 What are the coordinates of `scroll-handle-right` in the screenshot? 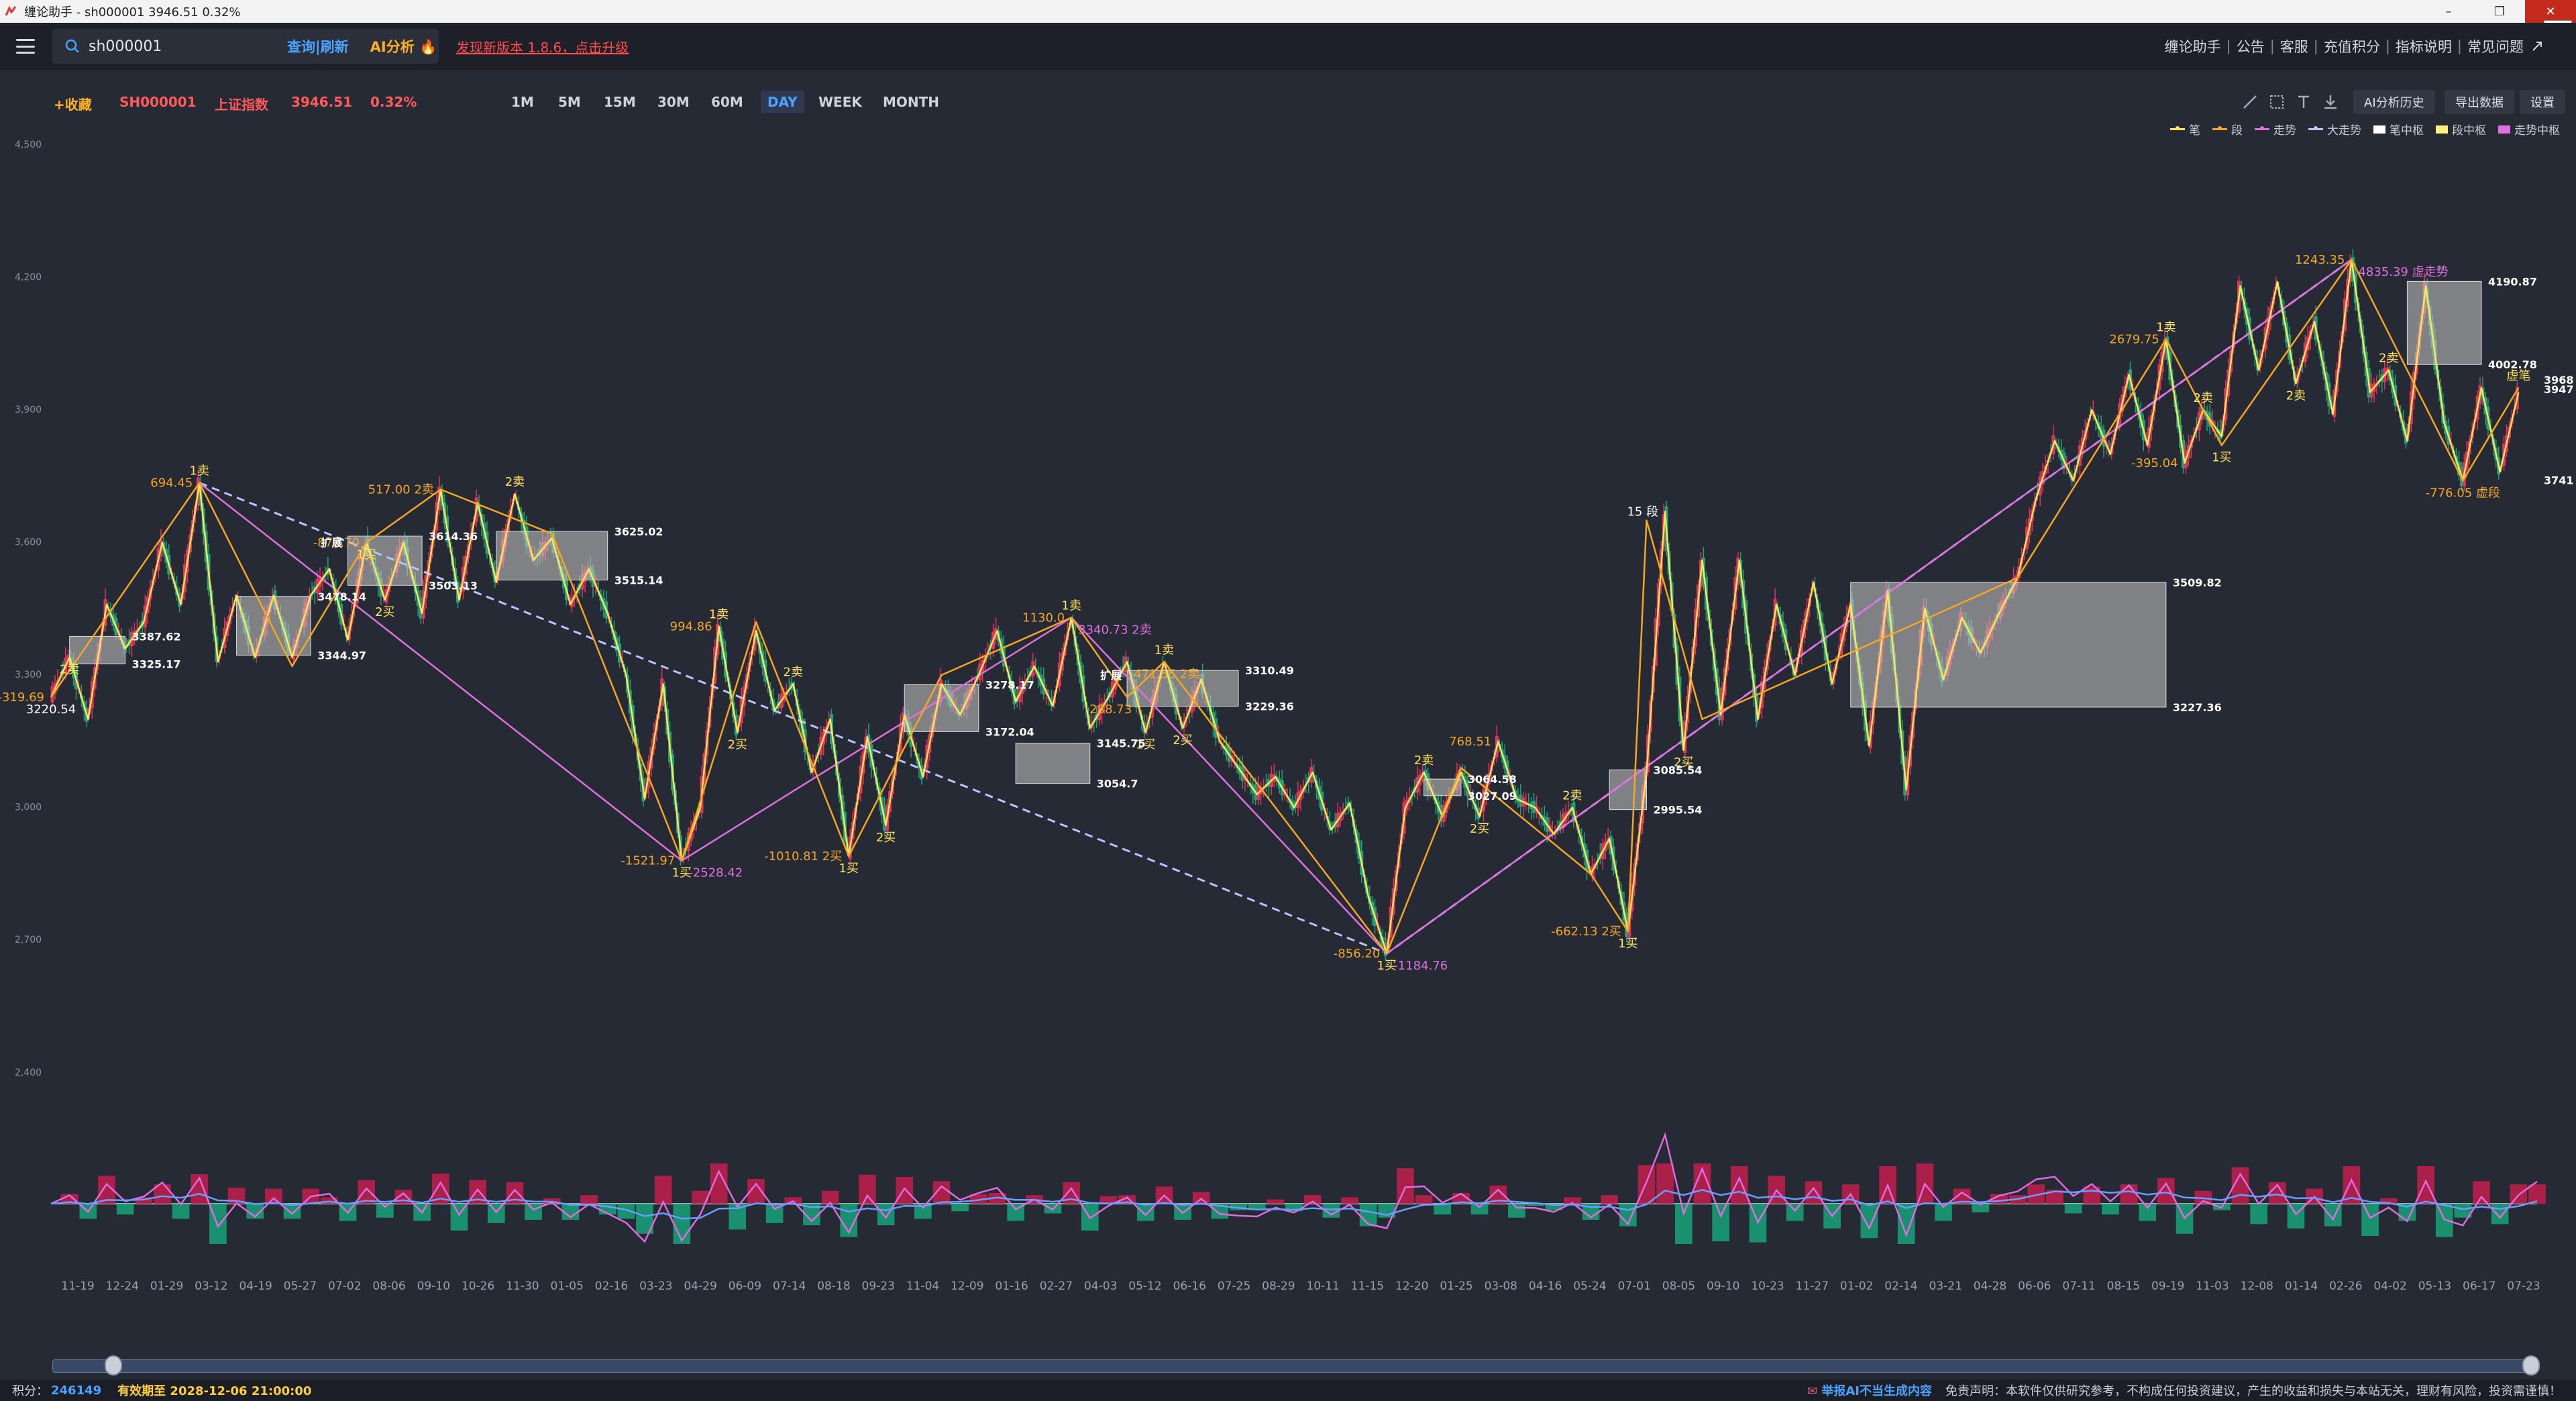 It's located at (2531, 1365).